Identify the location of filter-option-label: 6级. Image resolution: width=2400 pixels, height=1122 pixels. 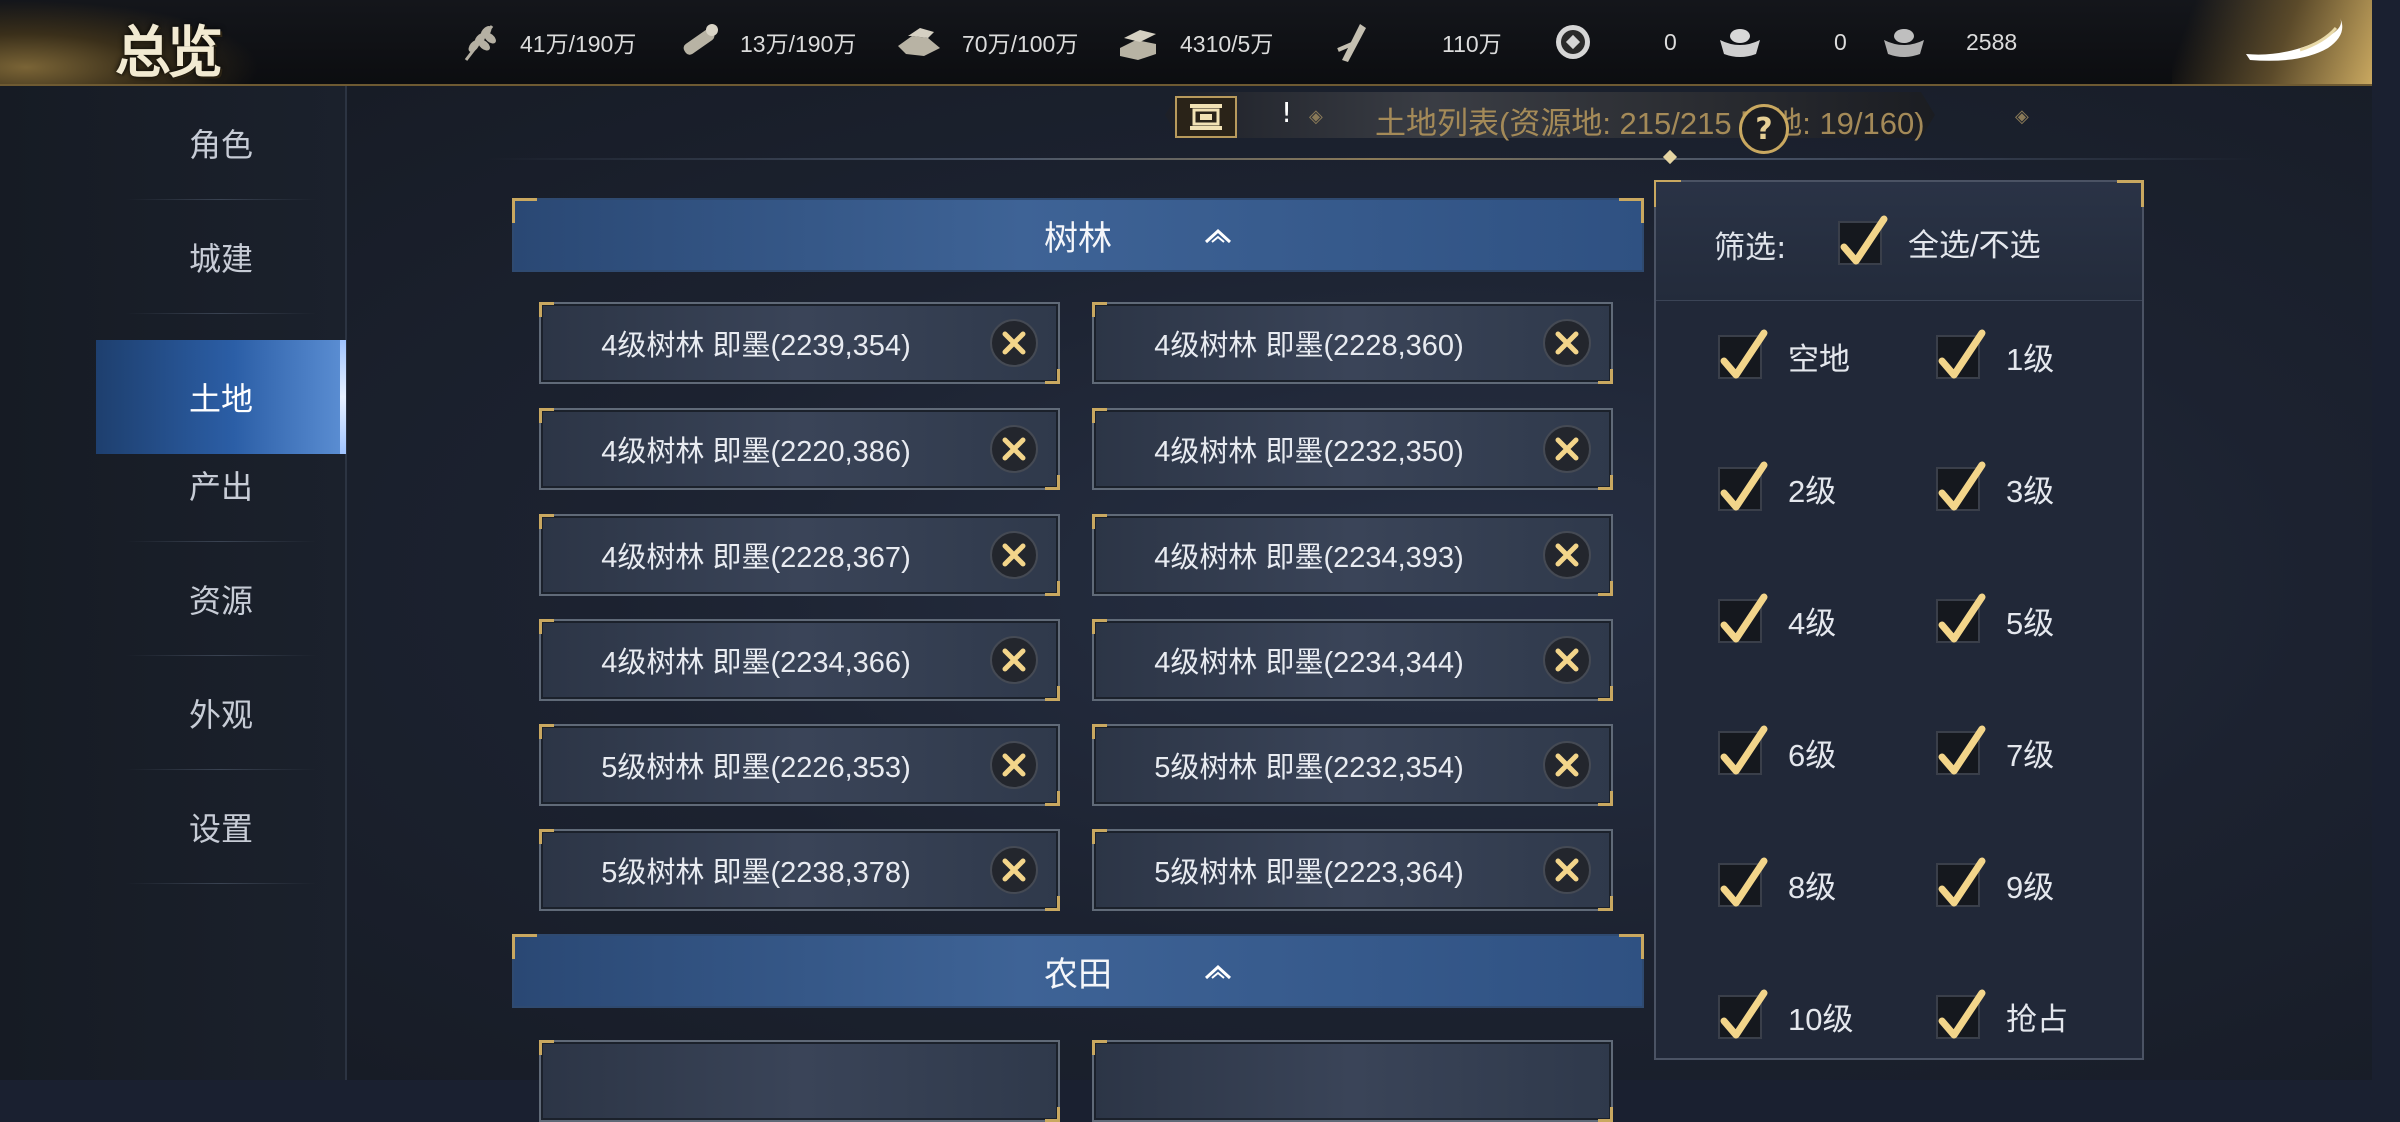
(1812, 755).